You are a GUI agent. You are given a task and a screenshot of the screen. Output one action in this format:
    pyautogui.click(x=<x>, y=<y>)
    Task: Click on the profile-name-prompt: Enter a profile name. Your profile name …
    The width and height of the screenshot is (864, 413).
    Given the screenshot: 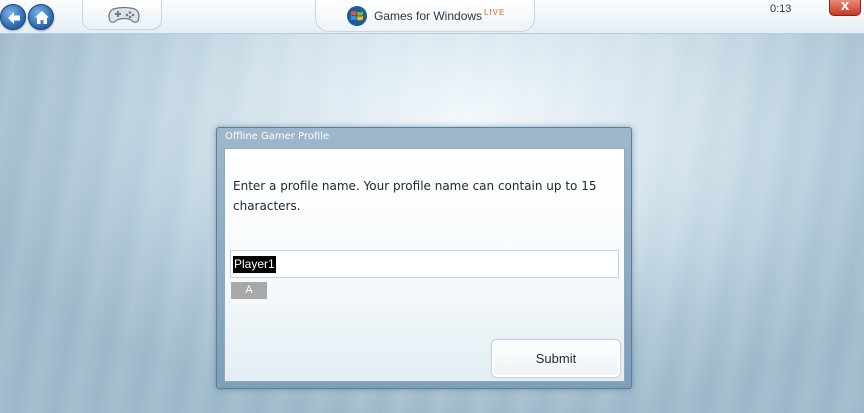 What is the action you would take?
    pyautogui.click(x=415, y=196)
    